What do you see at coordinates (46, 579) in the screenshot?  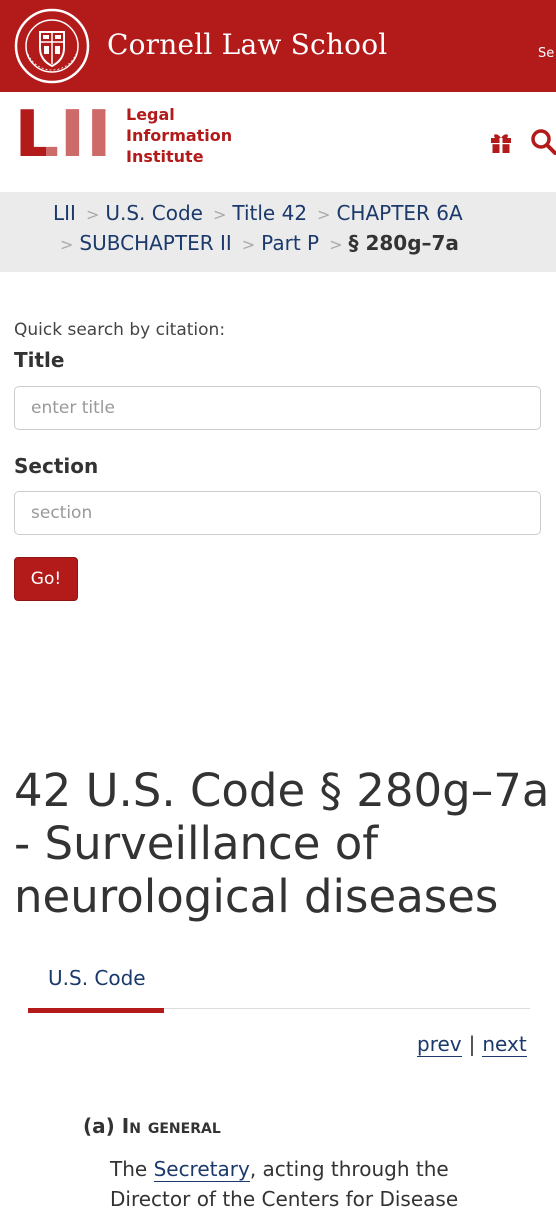 I see `go-button: Go!` at bounding box center [46, 579].